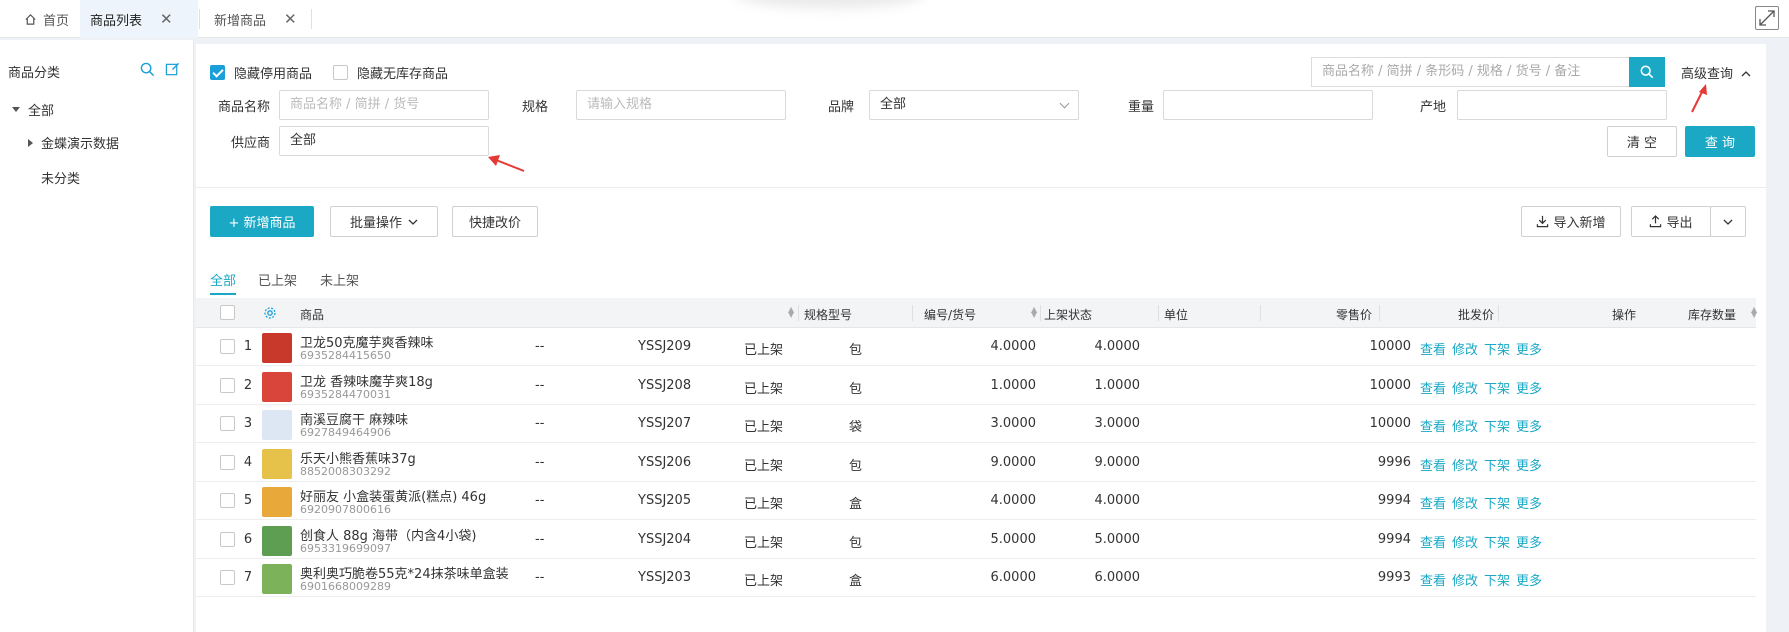 This screenshot has height=632, width=1789. What do you see at coordinates (339, 279) in the screenshot?
I see `tab-off-shelf: 未上架` at bounding box center [339, 279].